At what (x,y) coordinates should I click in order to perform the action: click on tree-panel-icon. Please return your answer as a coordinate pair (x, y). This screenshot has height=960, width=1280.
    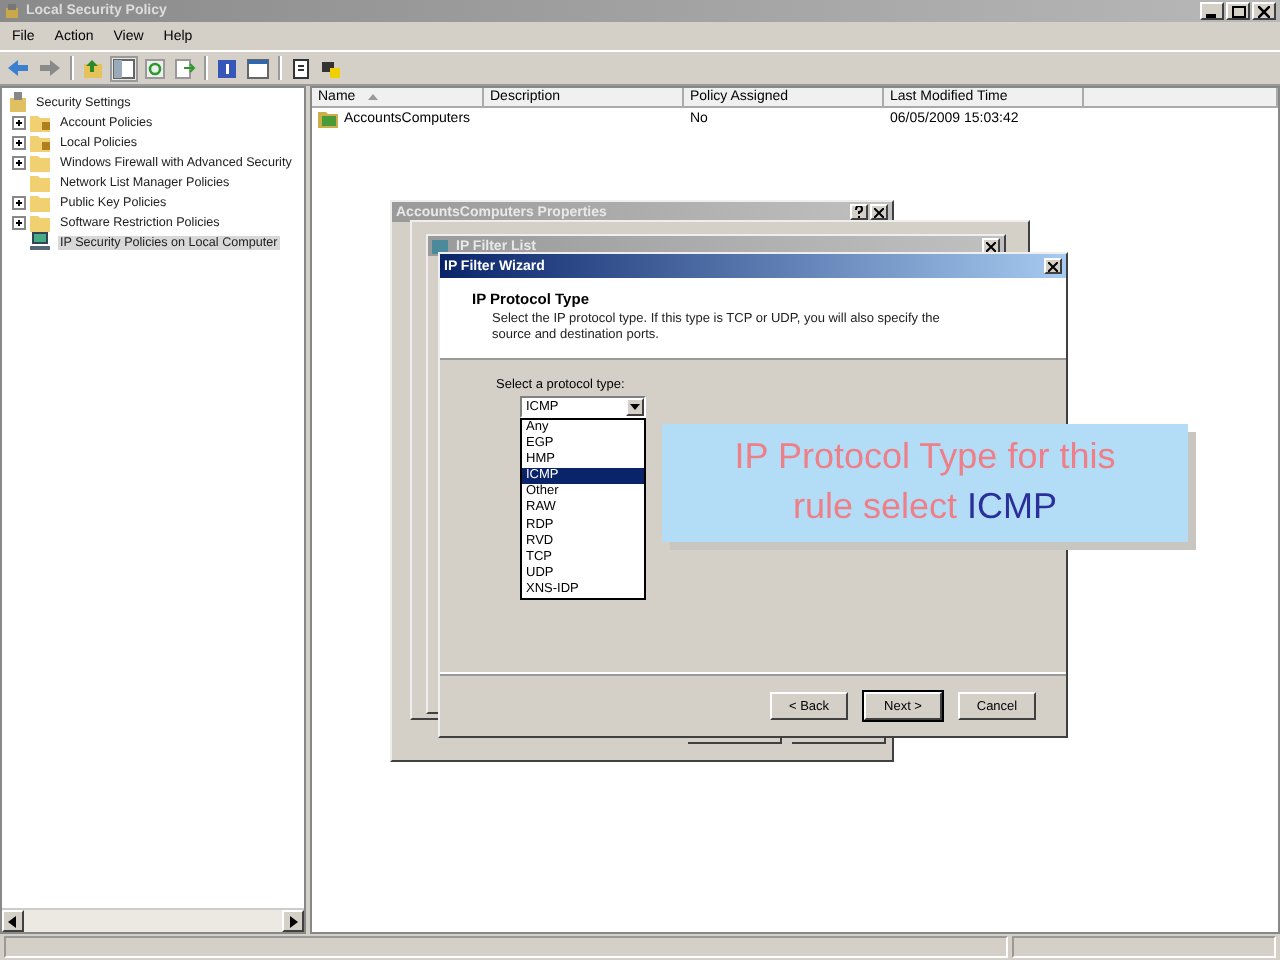
    Looking at the image, I should click on (124, 68).